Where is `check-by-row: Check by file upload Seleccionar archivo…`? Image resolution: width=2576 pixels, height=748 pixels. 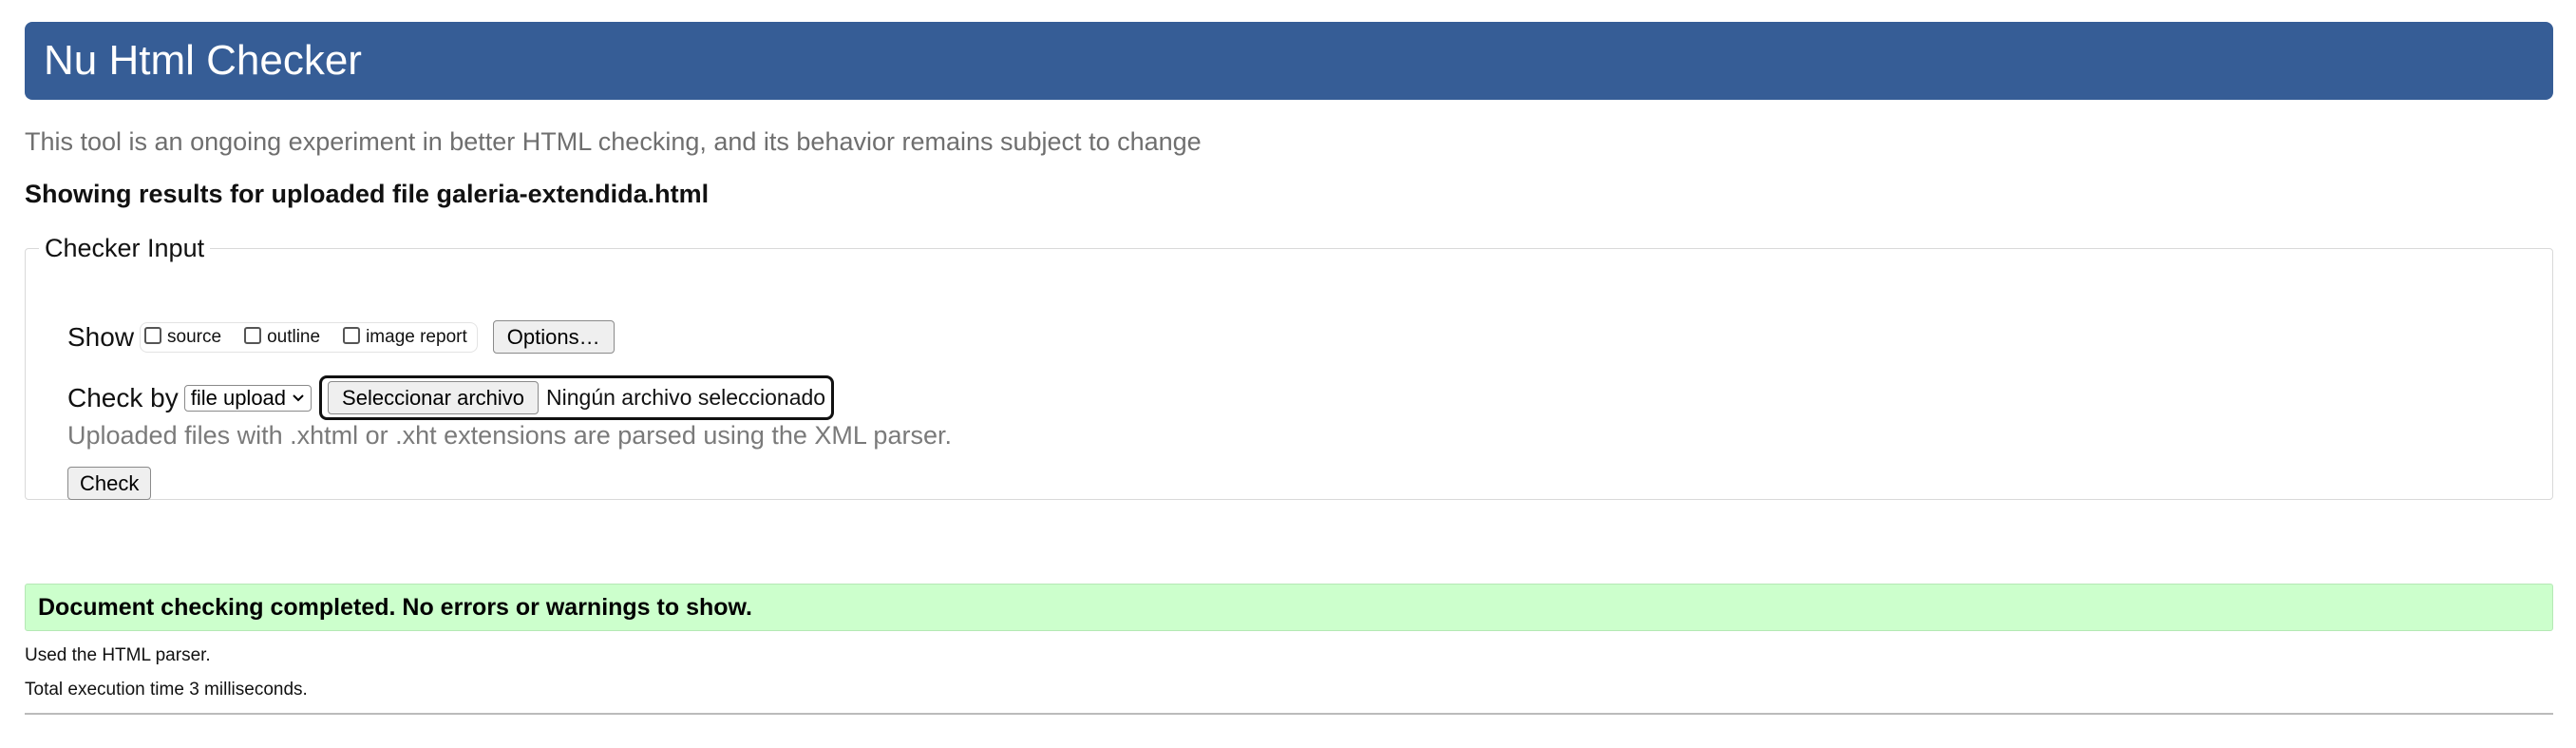 check-by-row: Check by file upload Seleccionar archivo… is located at coordinates (451, 398).